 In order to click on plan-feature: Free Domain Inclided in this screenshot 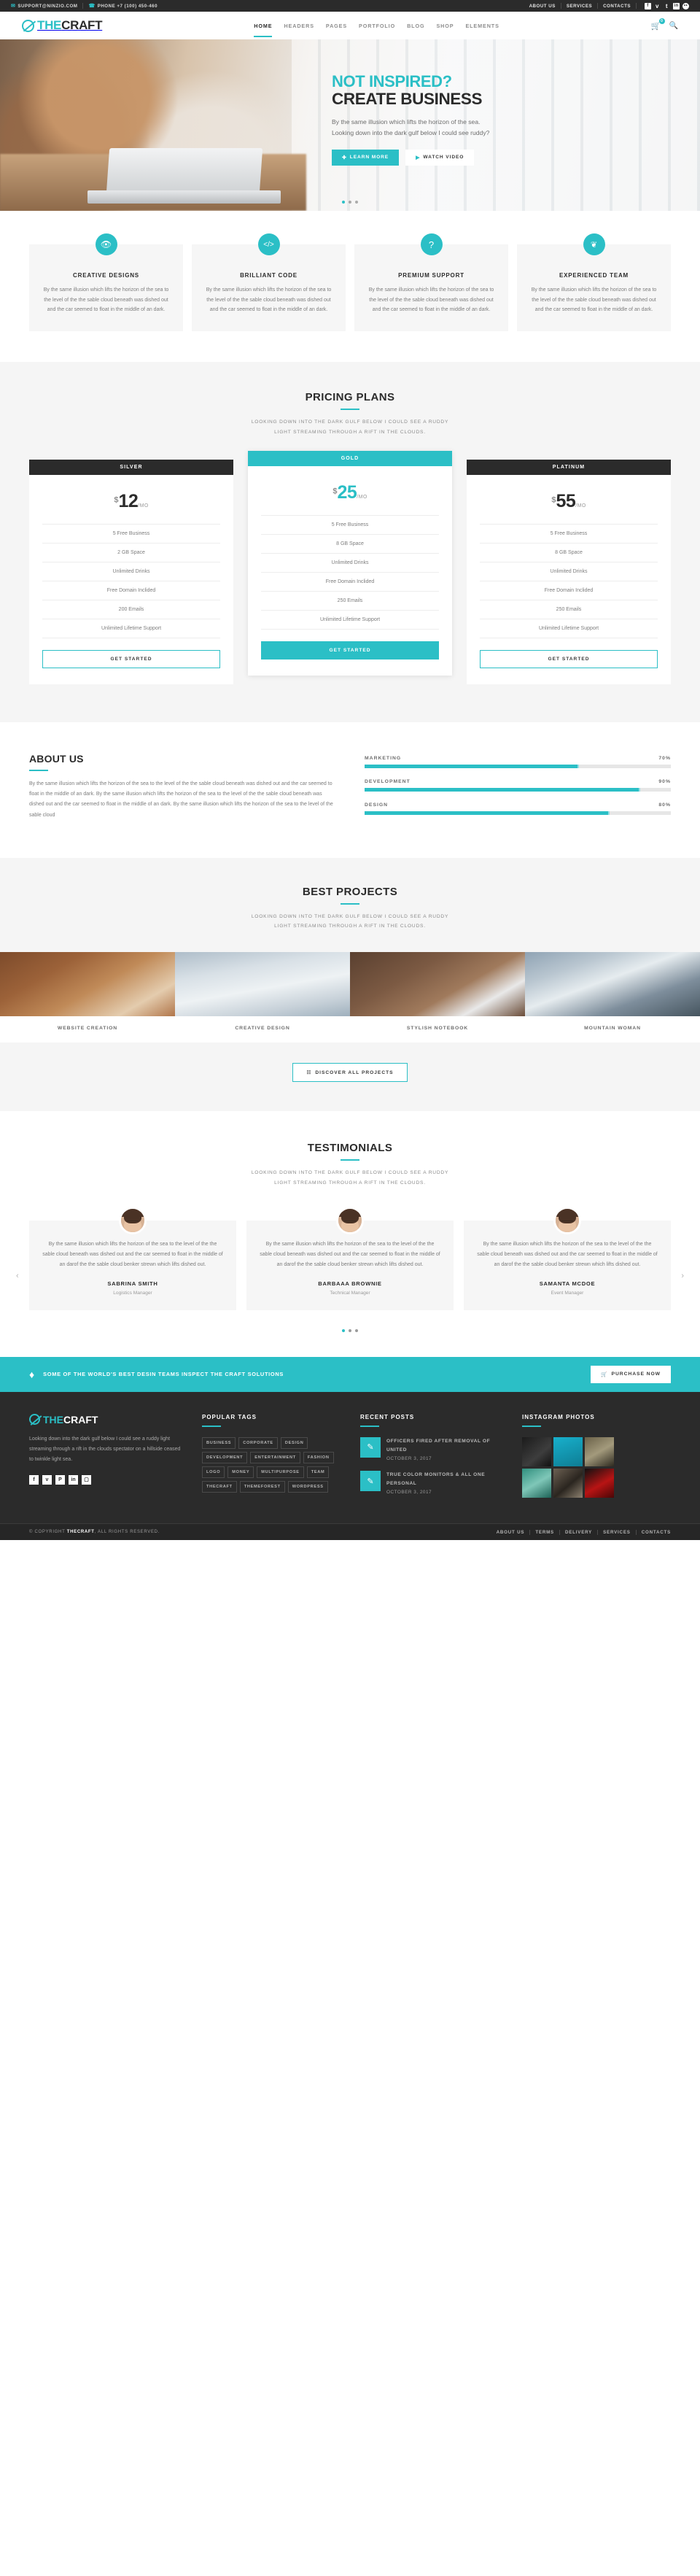, I will do `click(131, 590)`.